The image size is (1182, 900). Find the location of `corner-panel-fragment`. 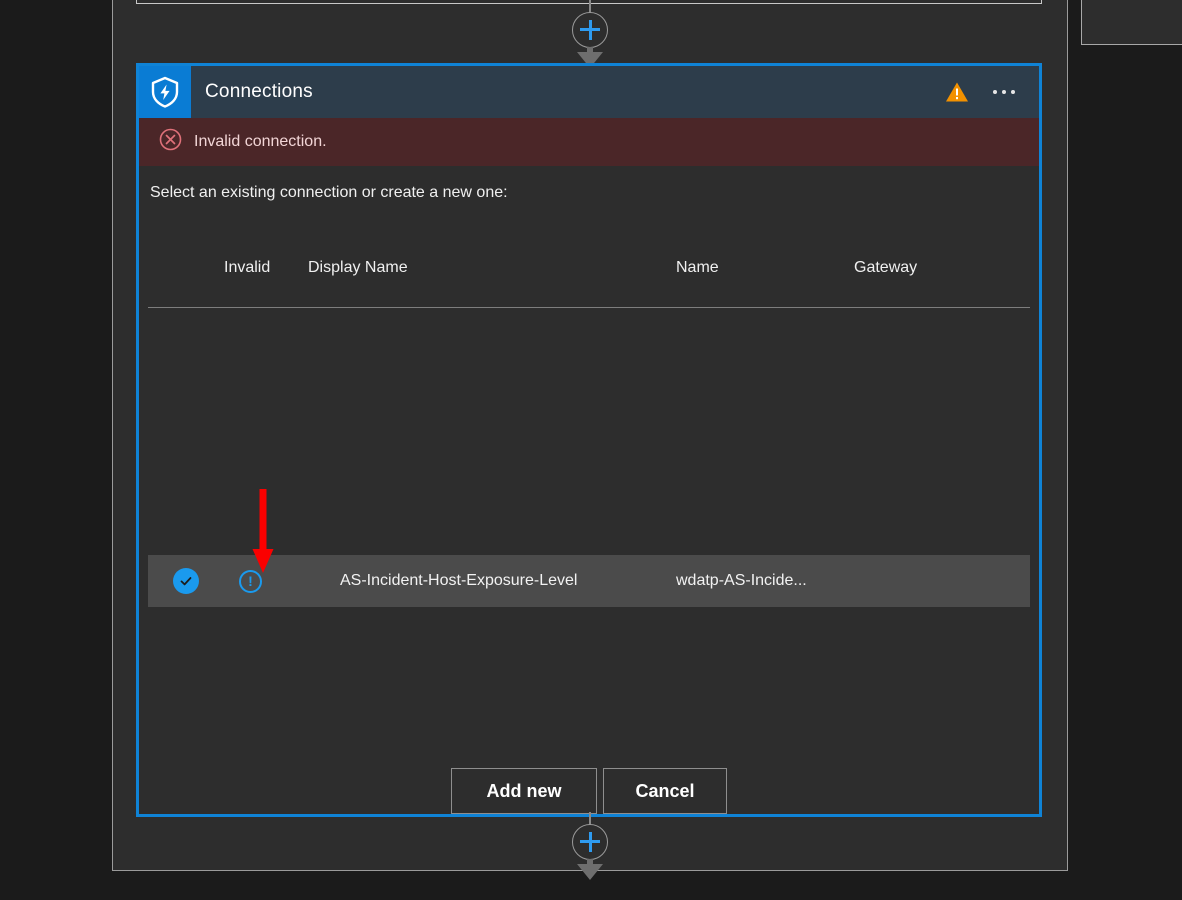

corner-panel-fragment is located at coordinates (1131, 22).